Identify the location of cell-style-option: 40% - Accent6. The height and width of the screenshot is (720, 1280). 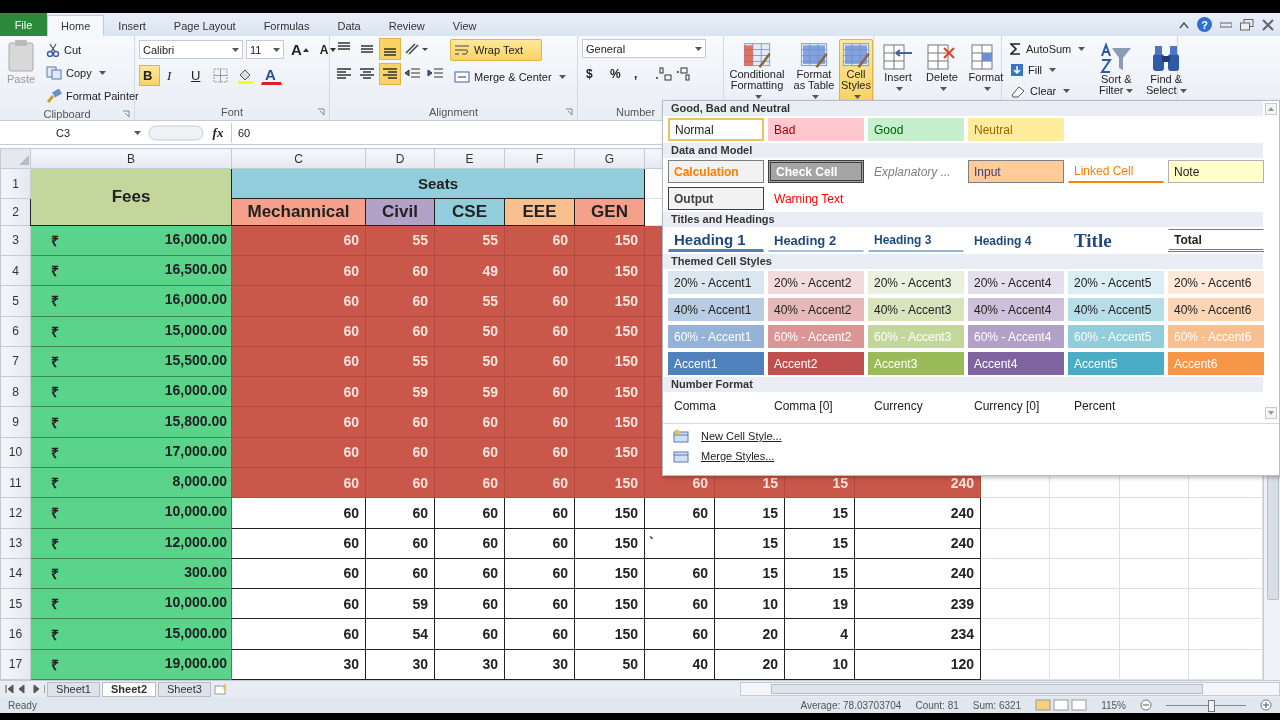
(1216, 309).